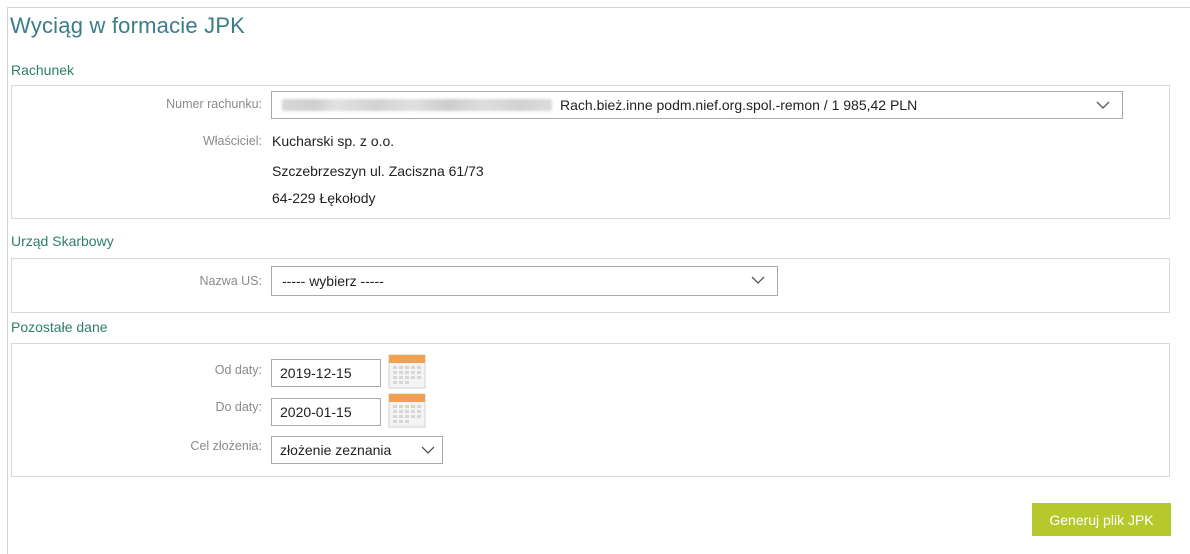  What do you see at coordinates (333, 281) in the screenshot?
I see `us-name-value: ----- wybierz -----` at bounding box center [333, 281].